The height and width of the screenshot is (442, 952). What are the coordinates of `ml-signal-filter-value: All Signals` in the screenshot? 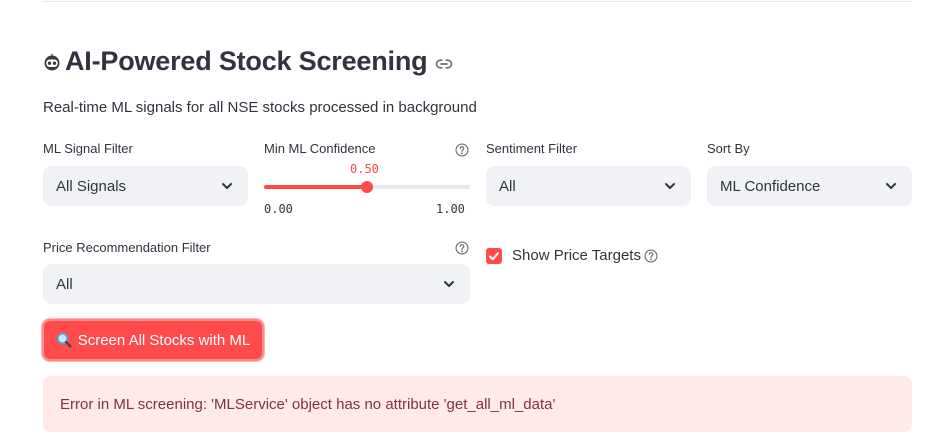 It's located at (91, 186).